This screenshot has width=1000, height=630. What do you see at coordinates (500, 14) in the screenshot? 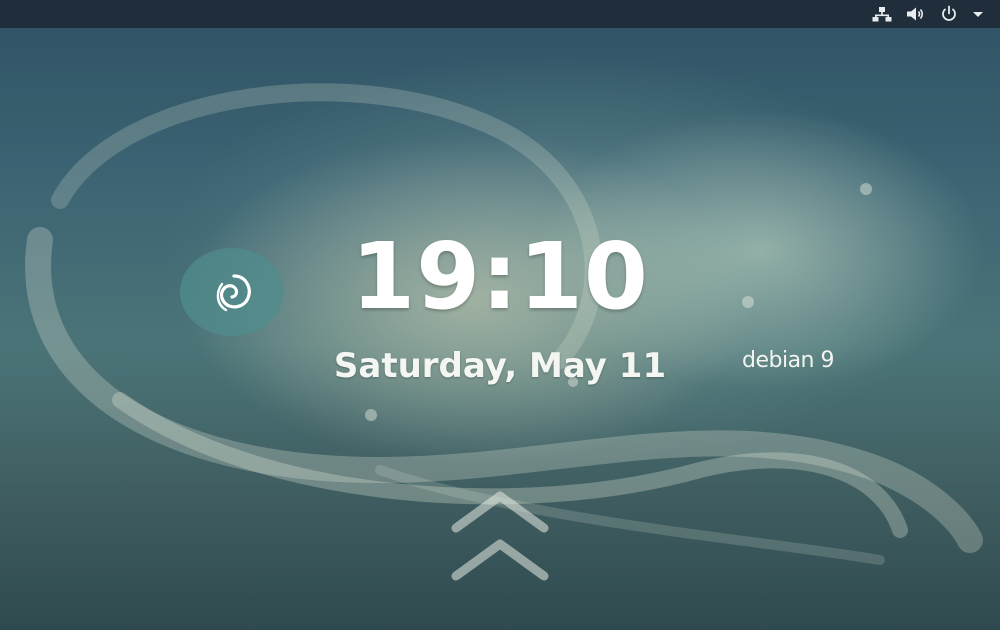
I see `top-bar` at bounding box center [500, 14].